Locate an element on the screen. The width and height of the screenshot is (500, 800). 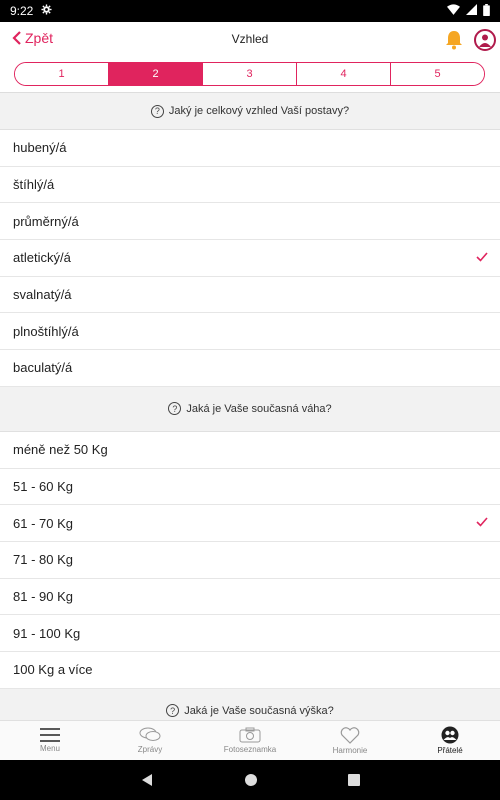
tab-friends: Přátelé is located at coordinates (450, 740).